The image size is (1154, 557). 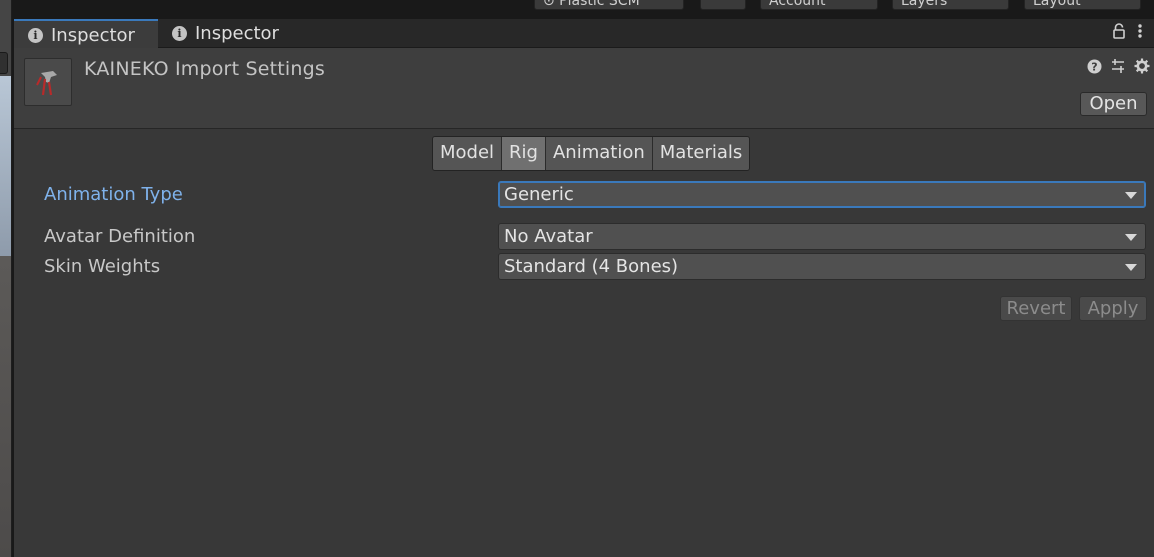 I want to click on avatar-definition-dropdown: No Avatar, so click(x=822, y=236).